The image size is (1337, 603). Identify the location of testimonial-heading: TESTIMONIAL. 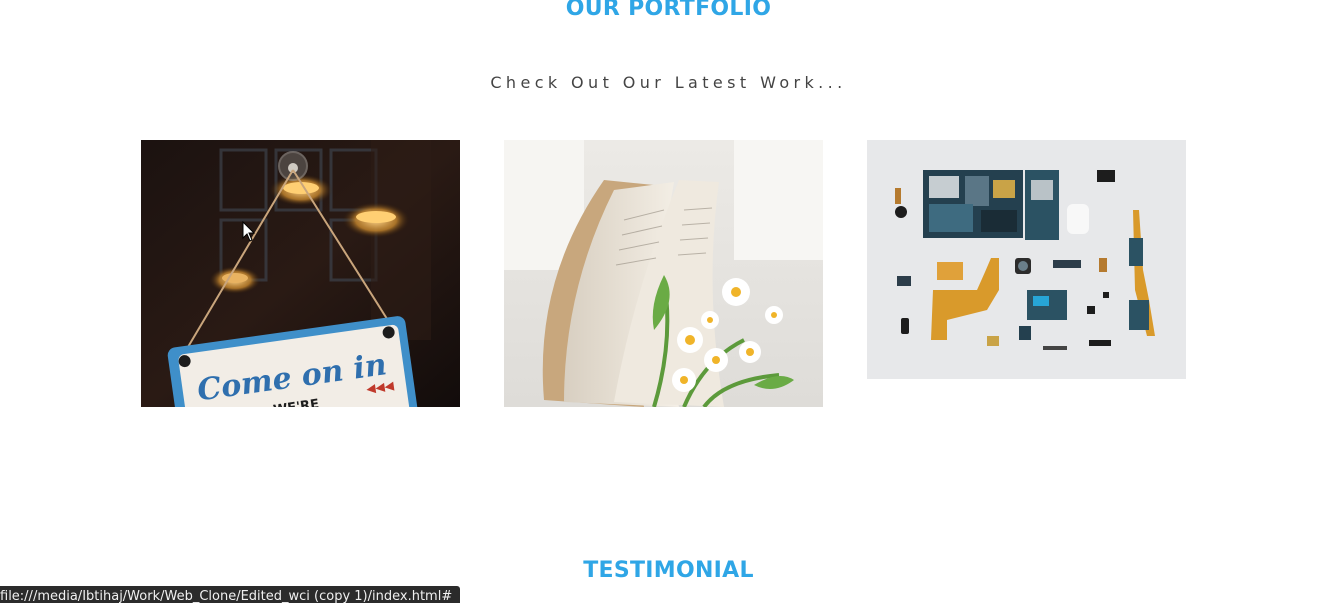
(668, 570).